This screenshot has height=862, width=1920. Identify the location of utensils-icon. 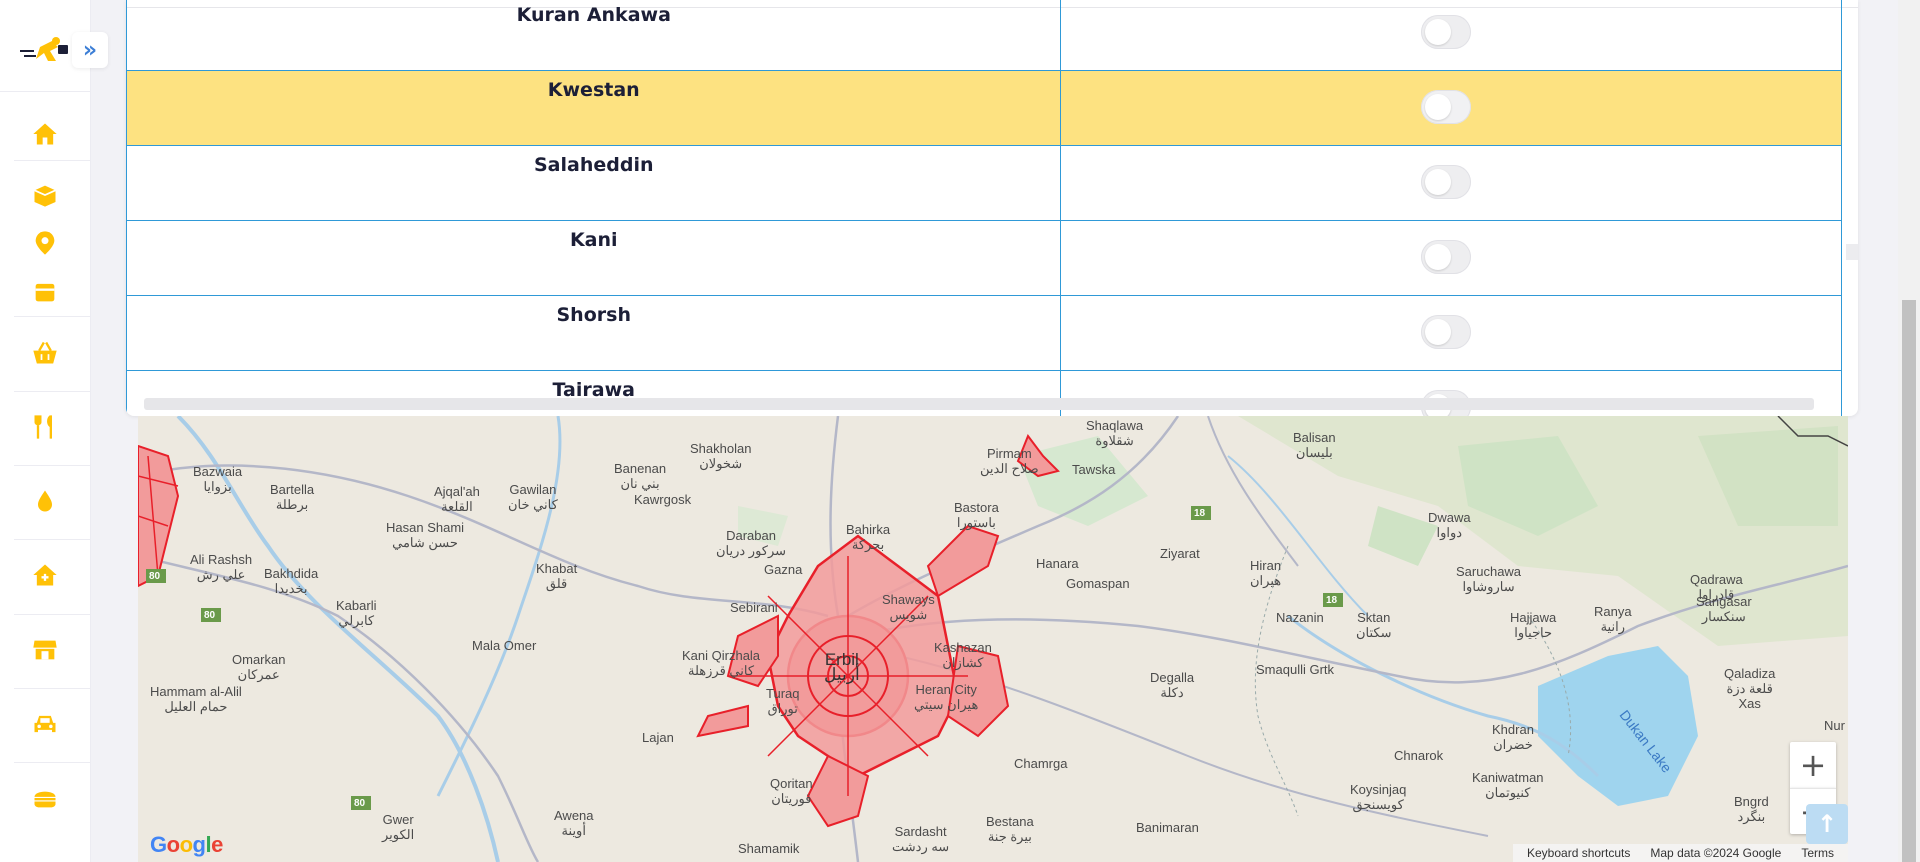
(43, 427).